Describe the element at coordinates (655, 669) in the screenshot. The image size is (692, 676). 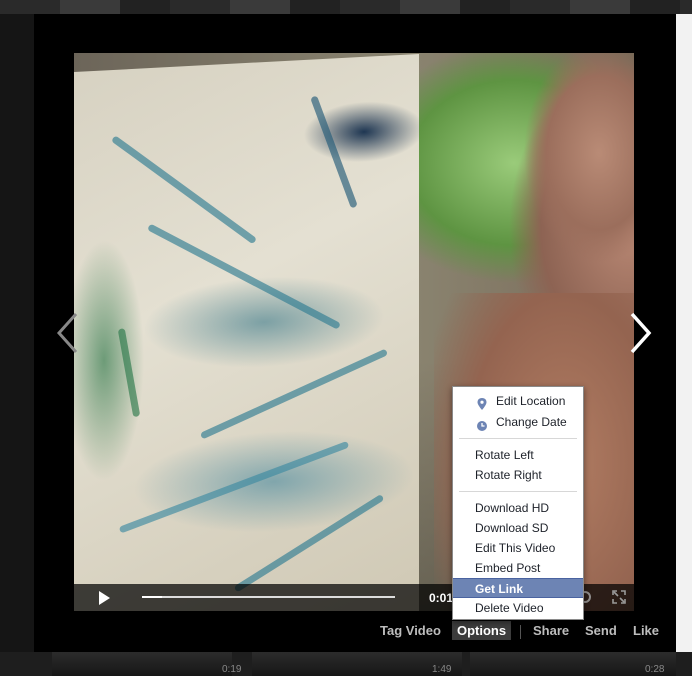
I see `thumbnail-duration: 0:28` at that location.